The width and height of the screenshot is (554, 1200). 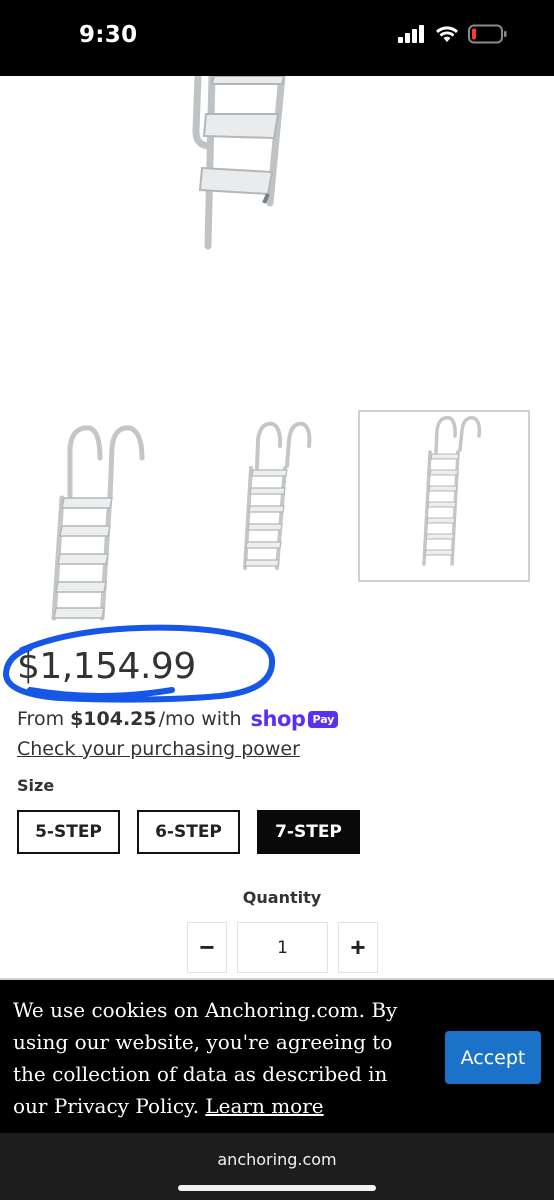 I want to click on installment-amount: $104.25, so click(x=113, y=719).